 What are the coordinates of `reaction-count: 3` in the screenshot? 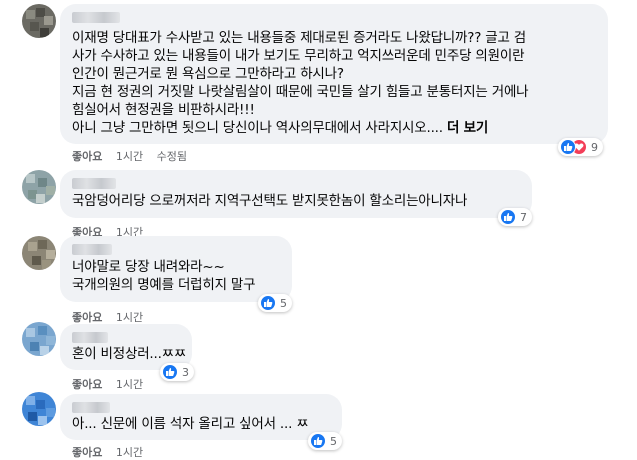 It's located at (185, 372).